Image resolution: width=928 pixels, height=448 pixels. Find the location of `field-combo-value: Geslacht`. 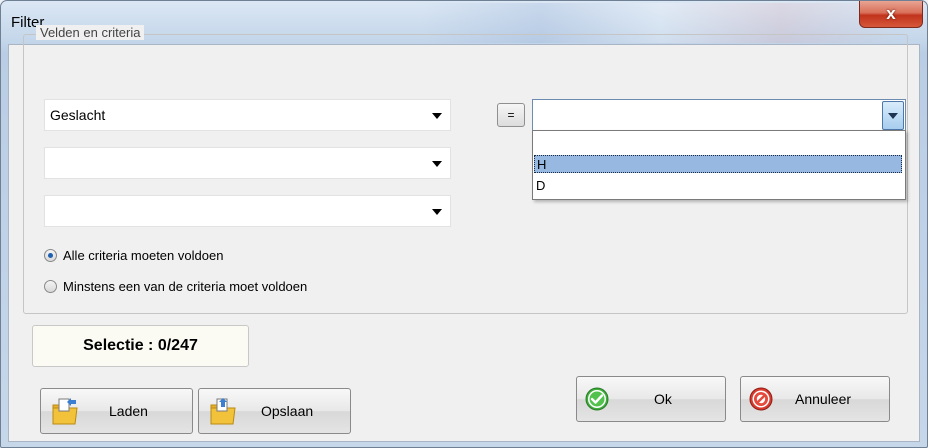

field-combo-value: Geslacht is located at coordinates (78, 115).